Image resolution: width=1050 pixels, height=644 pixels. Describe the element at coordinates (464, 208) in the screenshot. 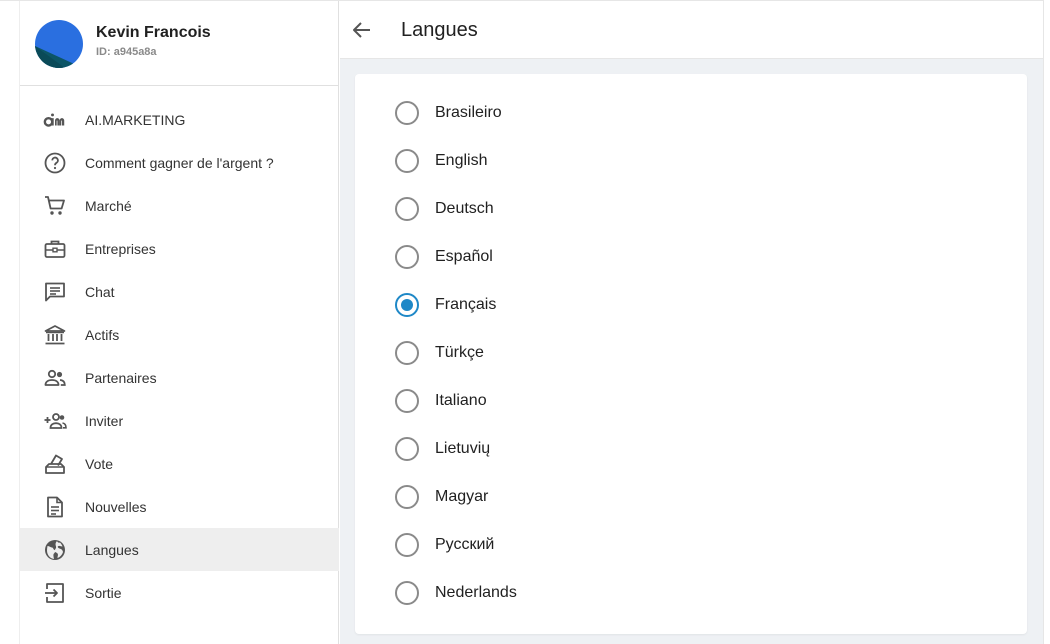

I see `language-label: Deutsch` at that location.